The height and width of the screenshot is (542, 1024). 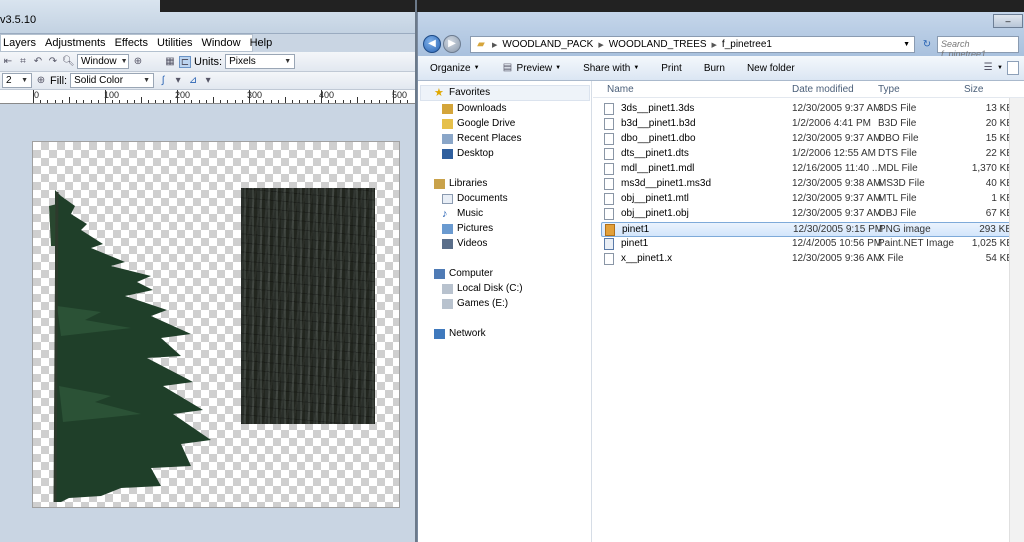 I want to click on network-icon, so click(x=439, y=333).